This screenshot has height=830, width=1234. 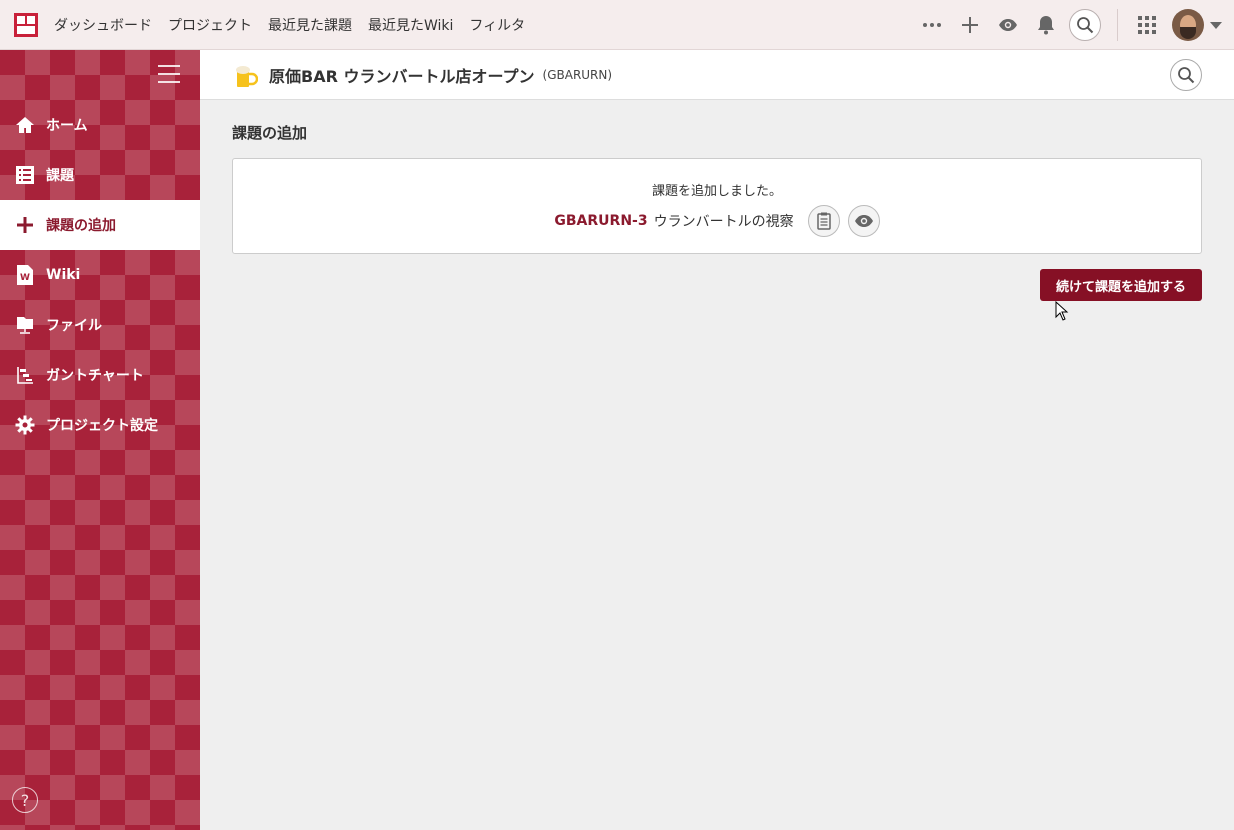 What do you see at coordinates (310, 25) in the screenshot?
I see `nav-recent-issues: 最近見た課題` at bounding box center [310, 25].